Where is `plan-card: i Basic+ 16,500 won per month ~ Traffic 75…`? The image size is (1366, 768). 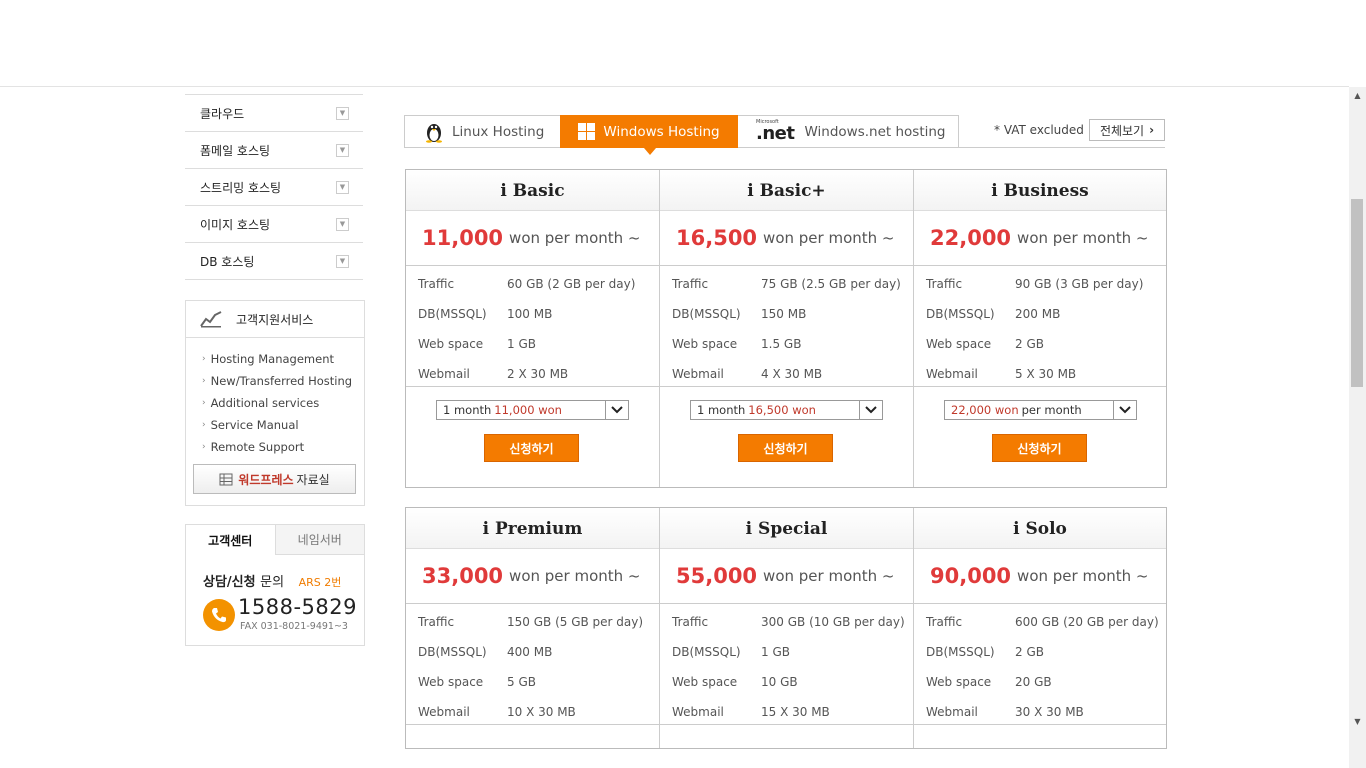 plan-card: i Basic+ 16,500 won per month ~ Traffic 75… is located at coordinates (787, 328).